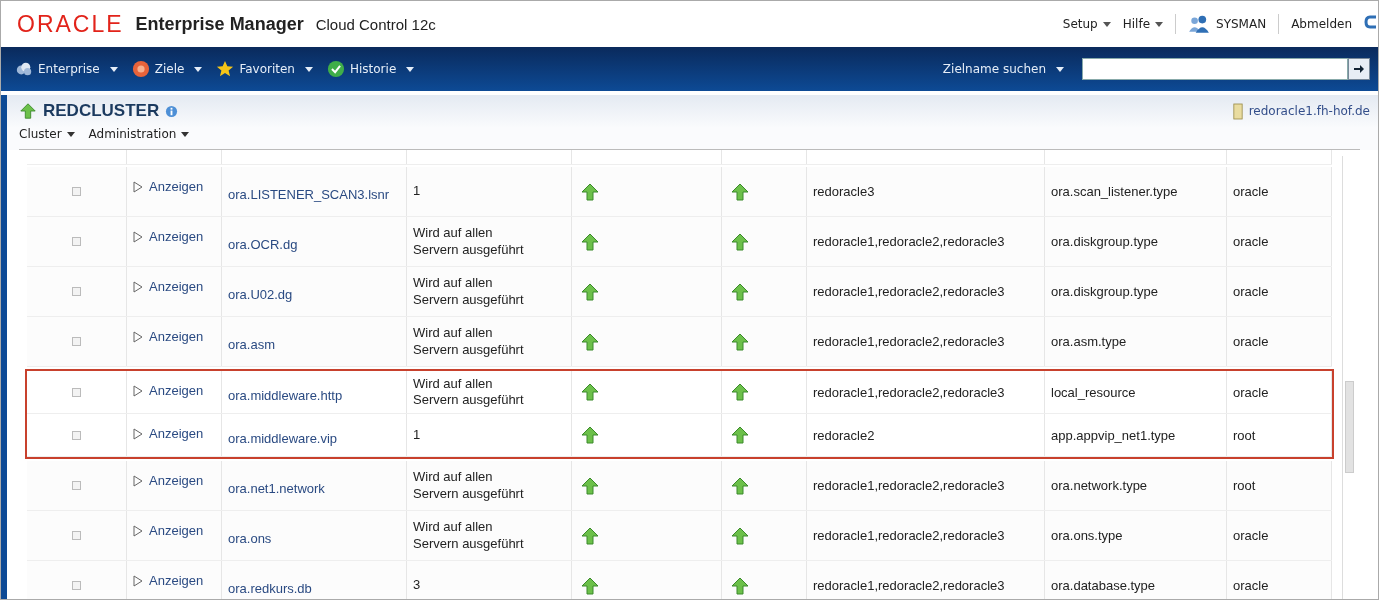 This screenshot has height=600, width=1379. What do you see at coordinates (24, 69) in the screenshot?
I see `cloud-icon` at bounding box center [24, 69].